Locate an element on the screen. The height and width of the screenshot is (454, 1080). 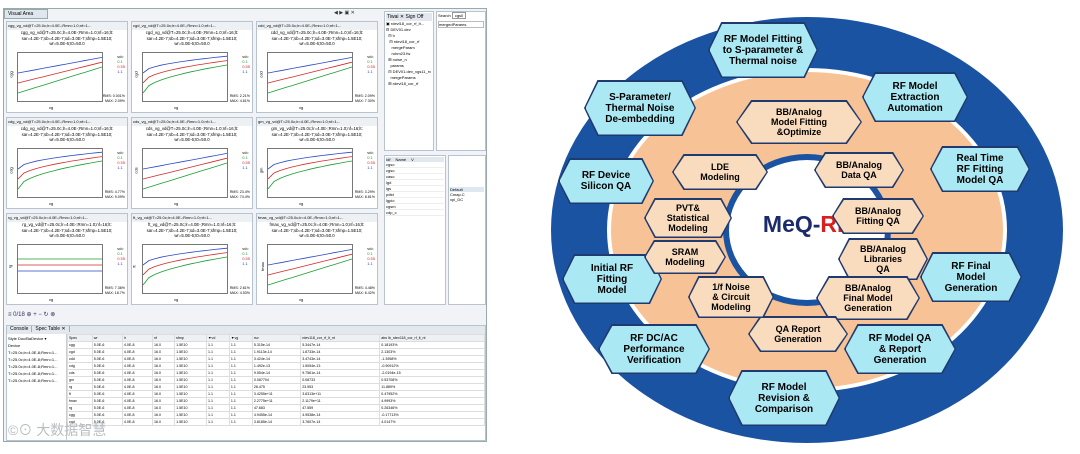
table-header-cell: Spec is located at coordinates (80, 338).